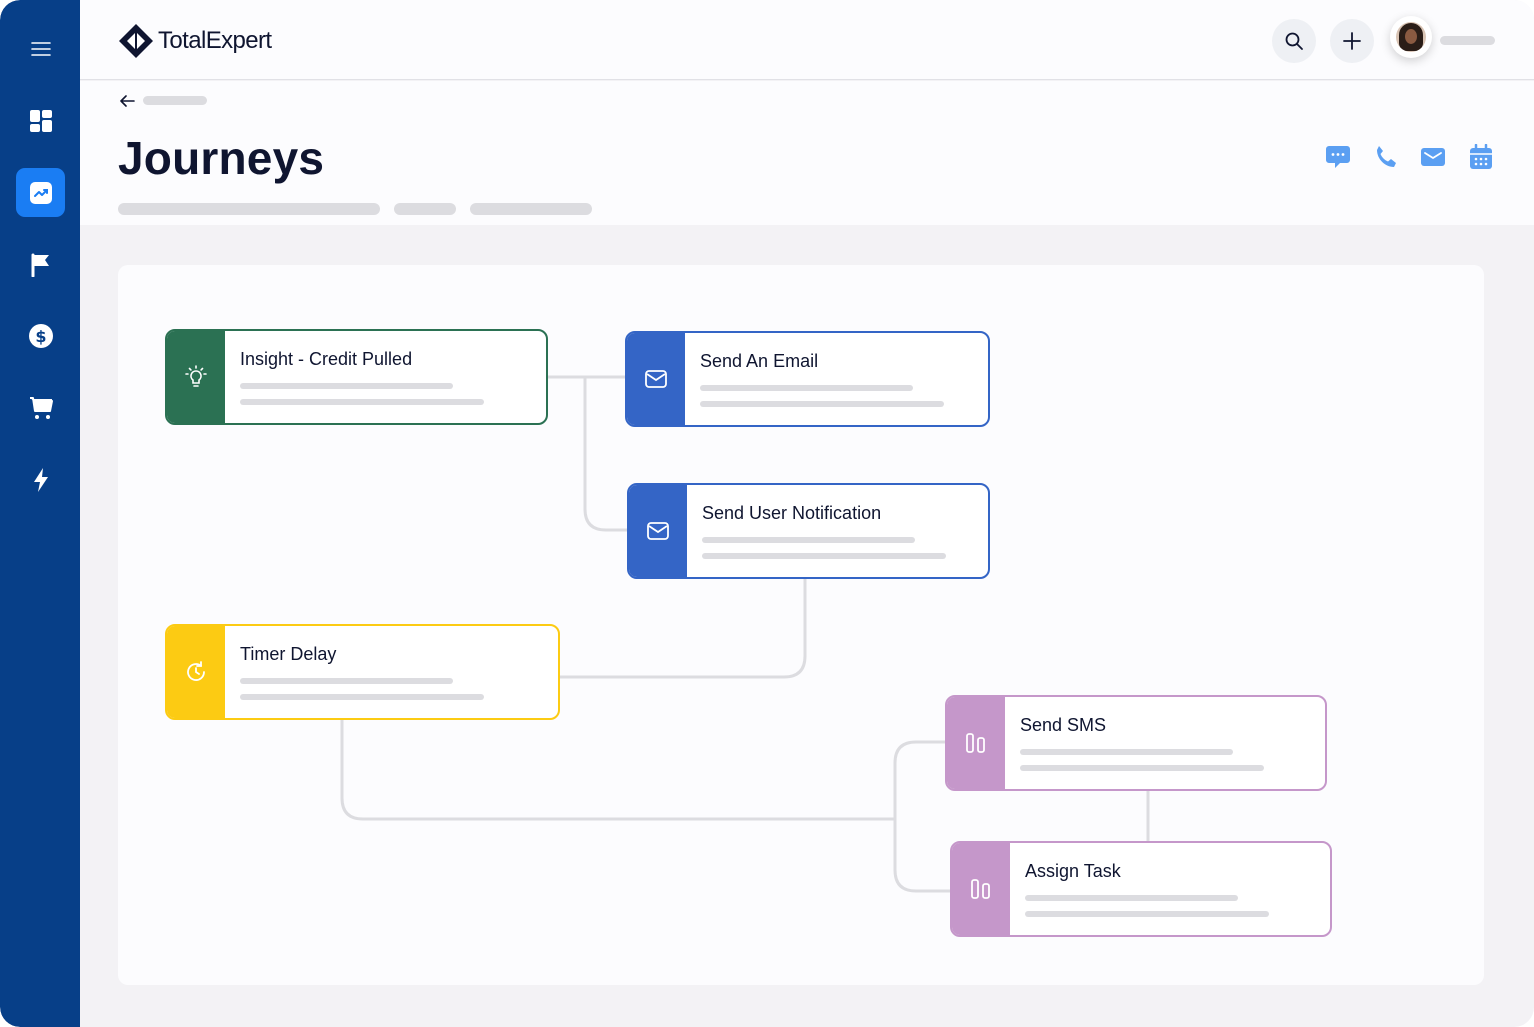  I want to click on hamburger-icon, so click(40, 48).